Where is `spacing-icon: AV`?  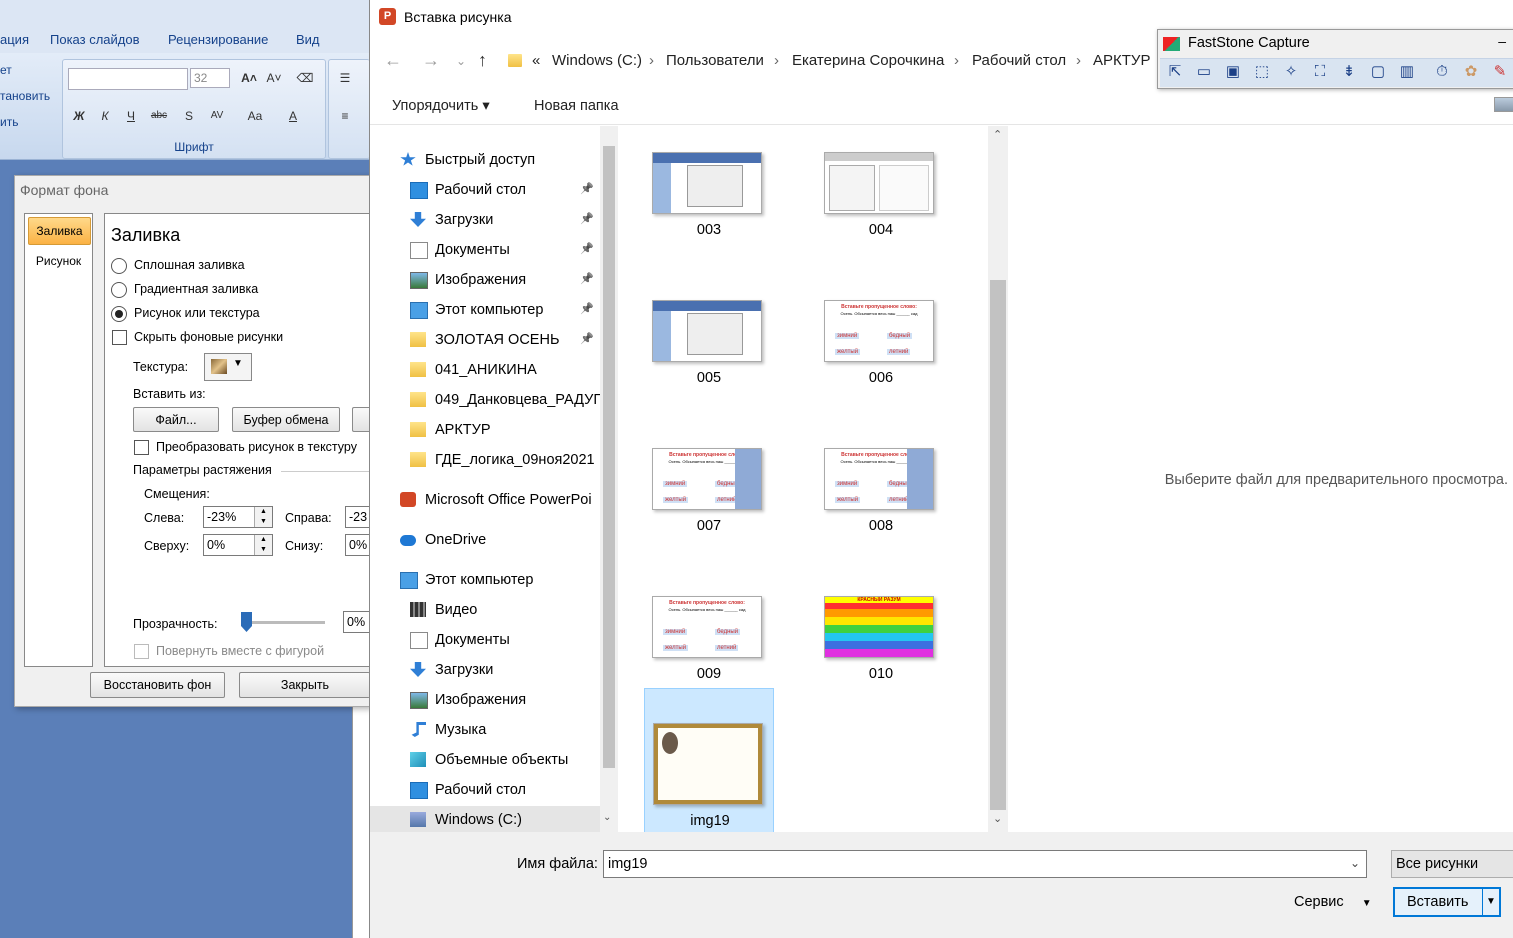 spacing-icon: AV is located at coordinates (217, 116).